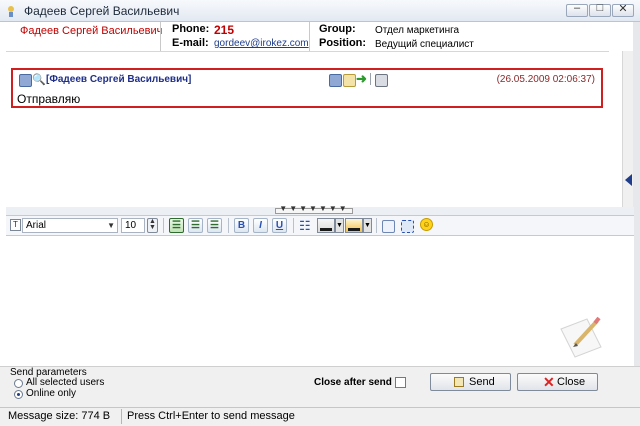  What do you see at coordinates (388, 226) in the screenshot?
I see `insert-file-icon` at bounding box center [388, 226].